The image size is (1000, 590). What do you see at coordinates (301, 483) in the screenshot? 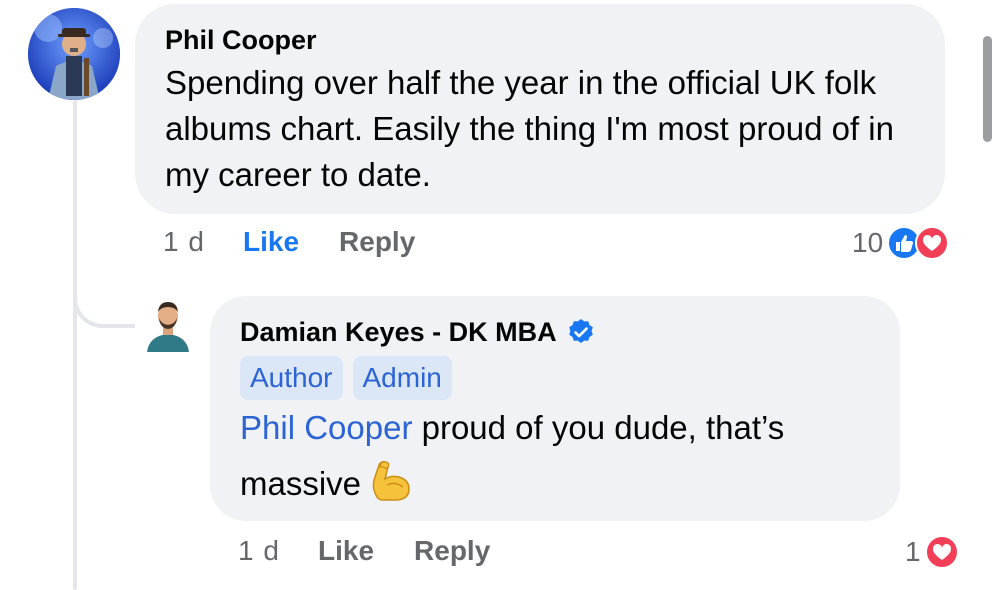
I see `reply-text-line2: massive` at bounding box center [301, 483].